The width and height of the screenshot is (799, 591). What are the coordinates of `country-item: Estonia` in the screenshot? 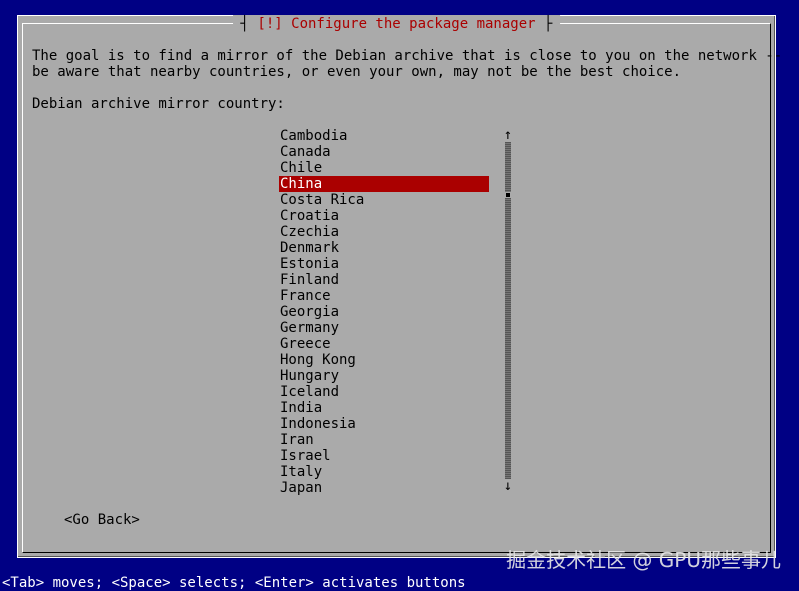 It's located at (384, 264).